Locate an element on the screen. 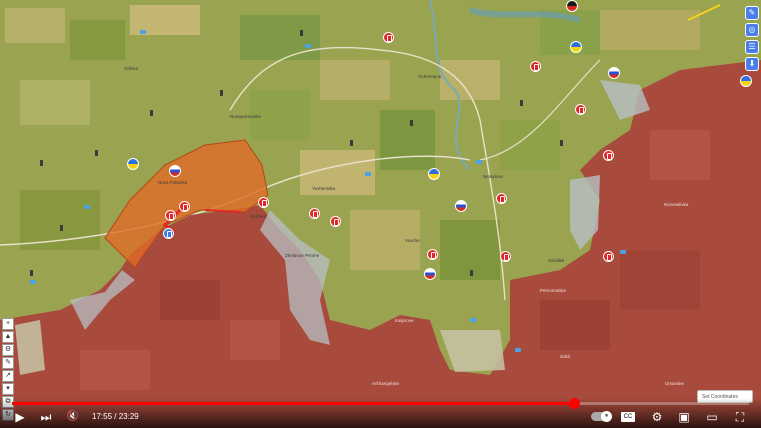 This screenshot has width=761, height=428. duration: 23:29 is located at coordinates (128, 416).